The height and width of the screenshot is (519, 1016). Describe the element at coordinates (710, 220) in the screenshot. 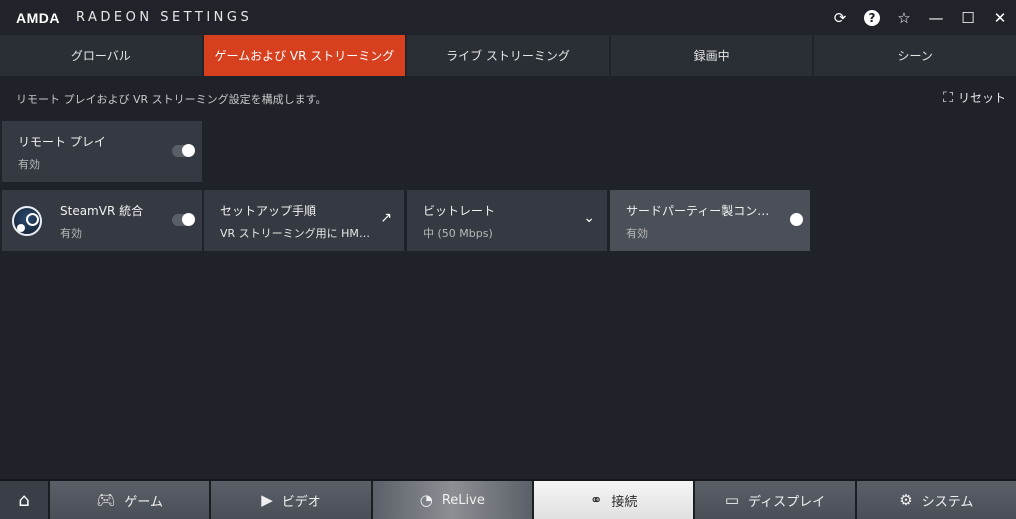

I see `third-party-controller-card: サードパーティー製コントローラー… 有効` at that location.